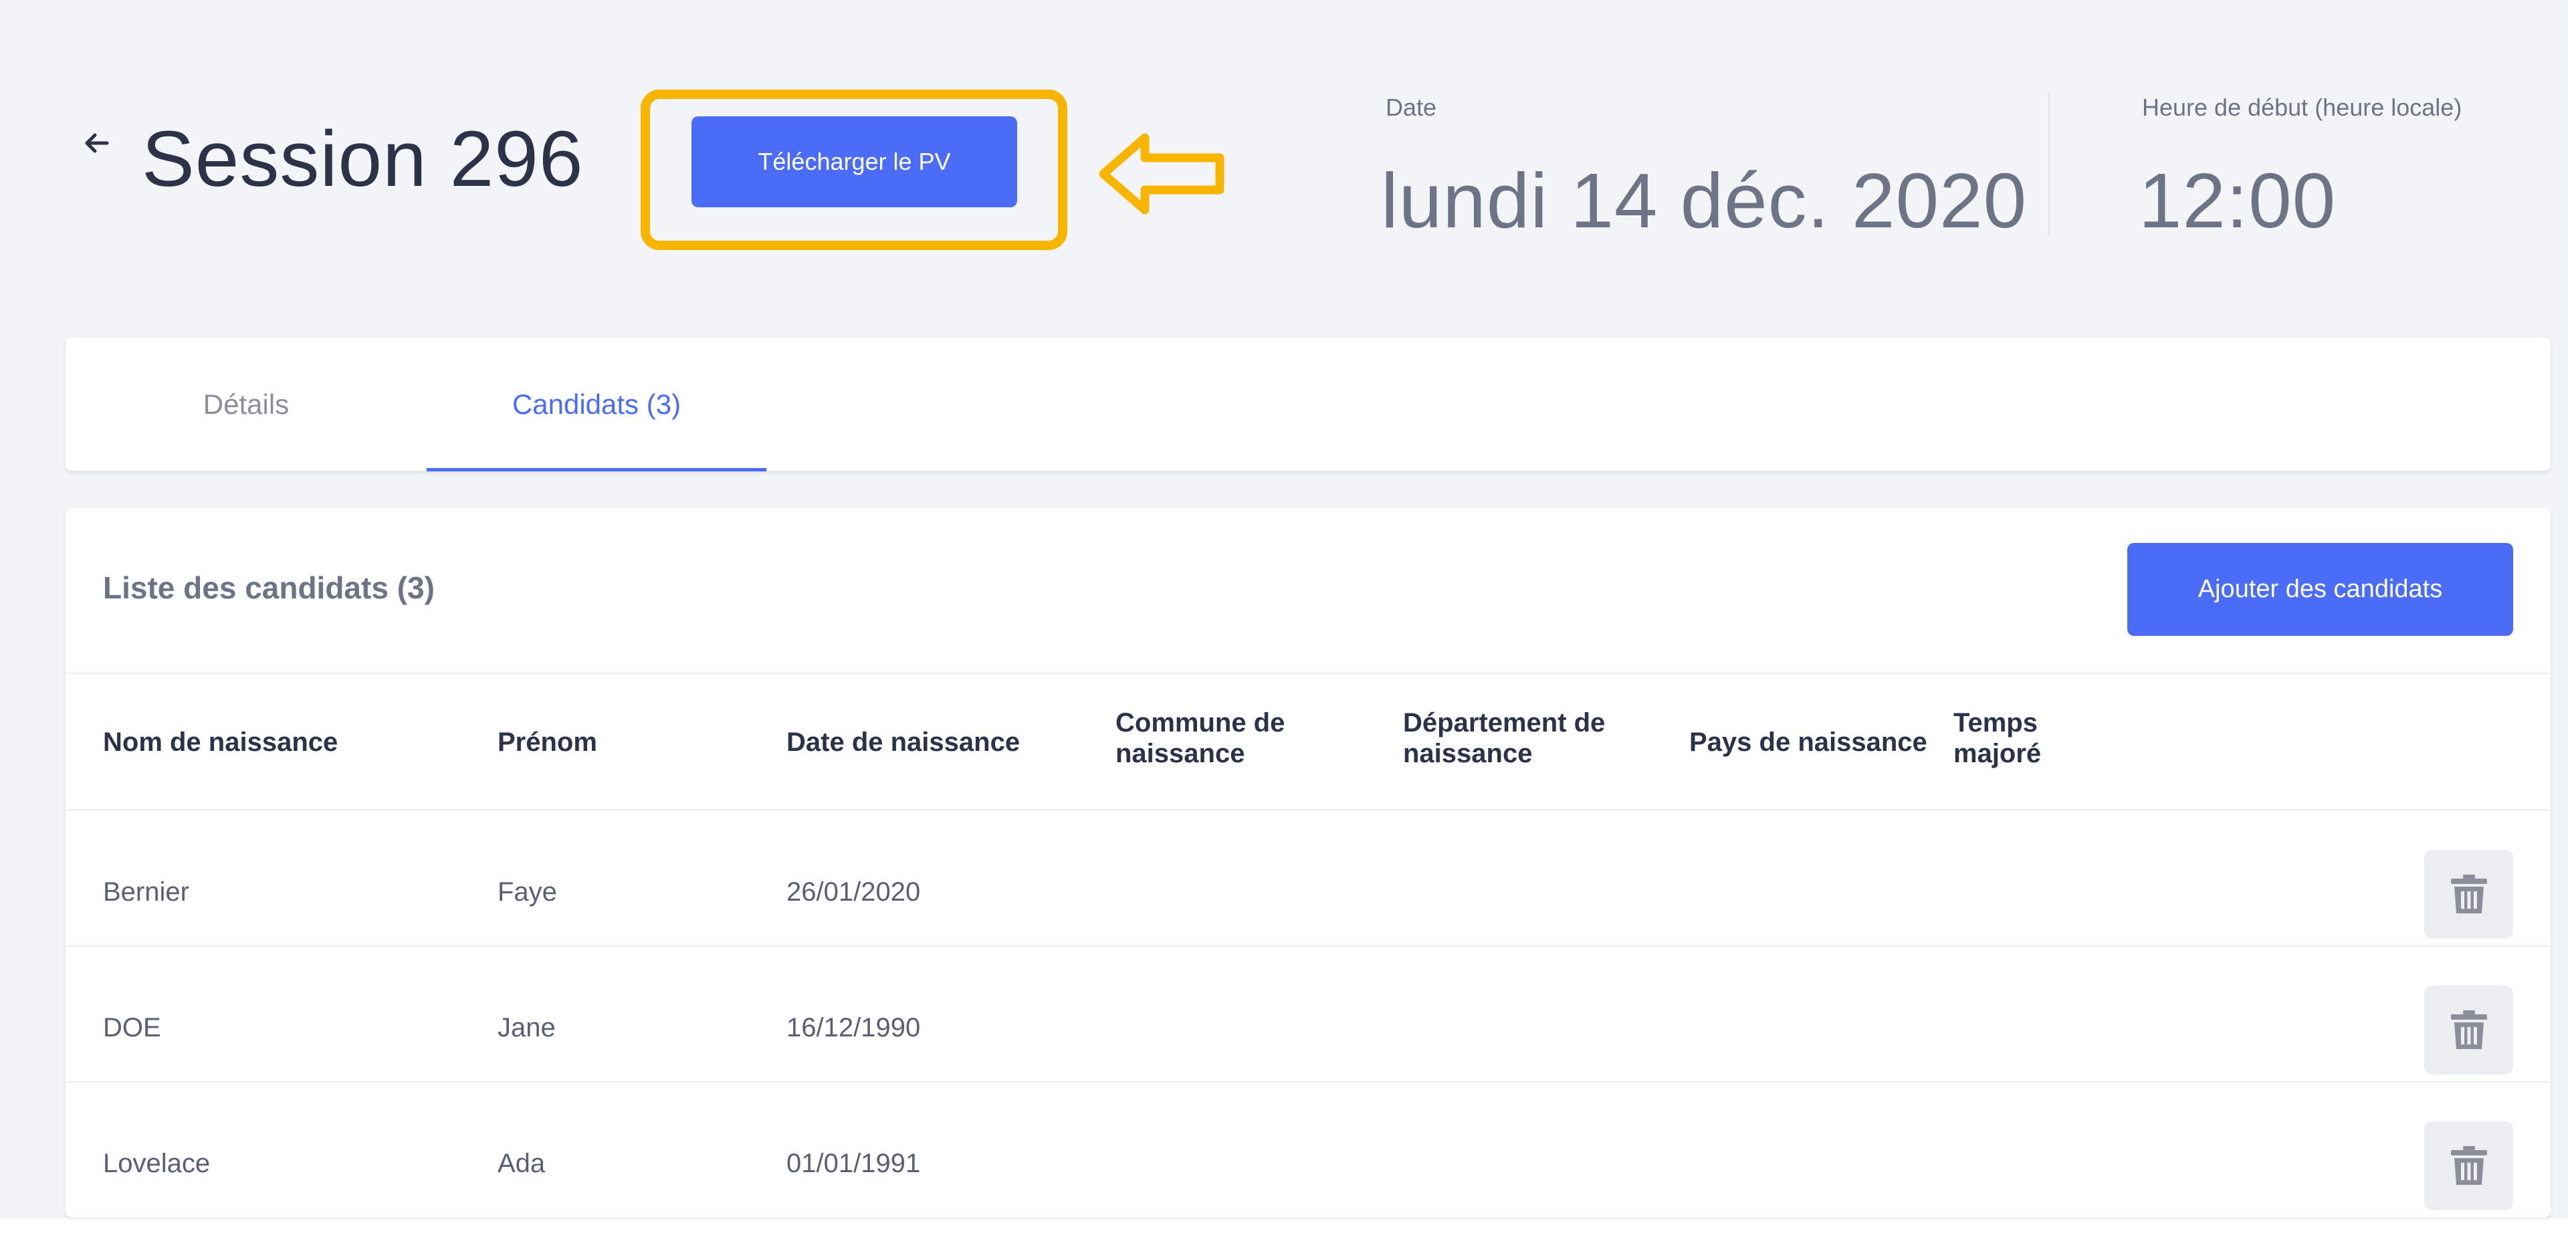  What do you see at coordinates (547, 742) in the screenshot?
I see `column-header-prenom: Prénom` at bounding box center [547, 742].